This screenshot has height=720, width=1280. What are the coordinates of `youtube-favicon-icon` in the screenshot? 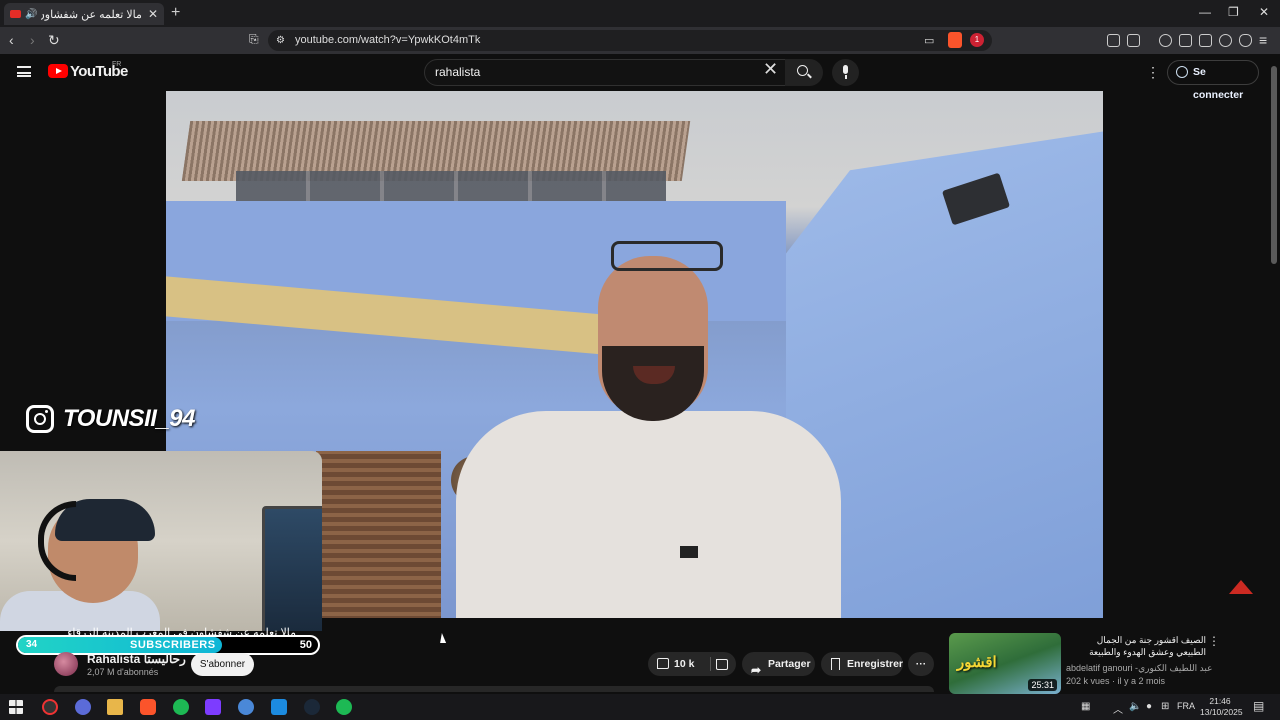 It's located at (15, 14).